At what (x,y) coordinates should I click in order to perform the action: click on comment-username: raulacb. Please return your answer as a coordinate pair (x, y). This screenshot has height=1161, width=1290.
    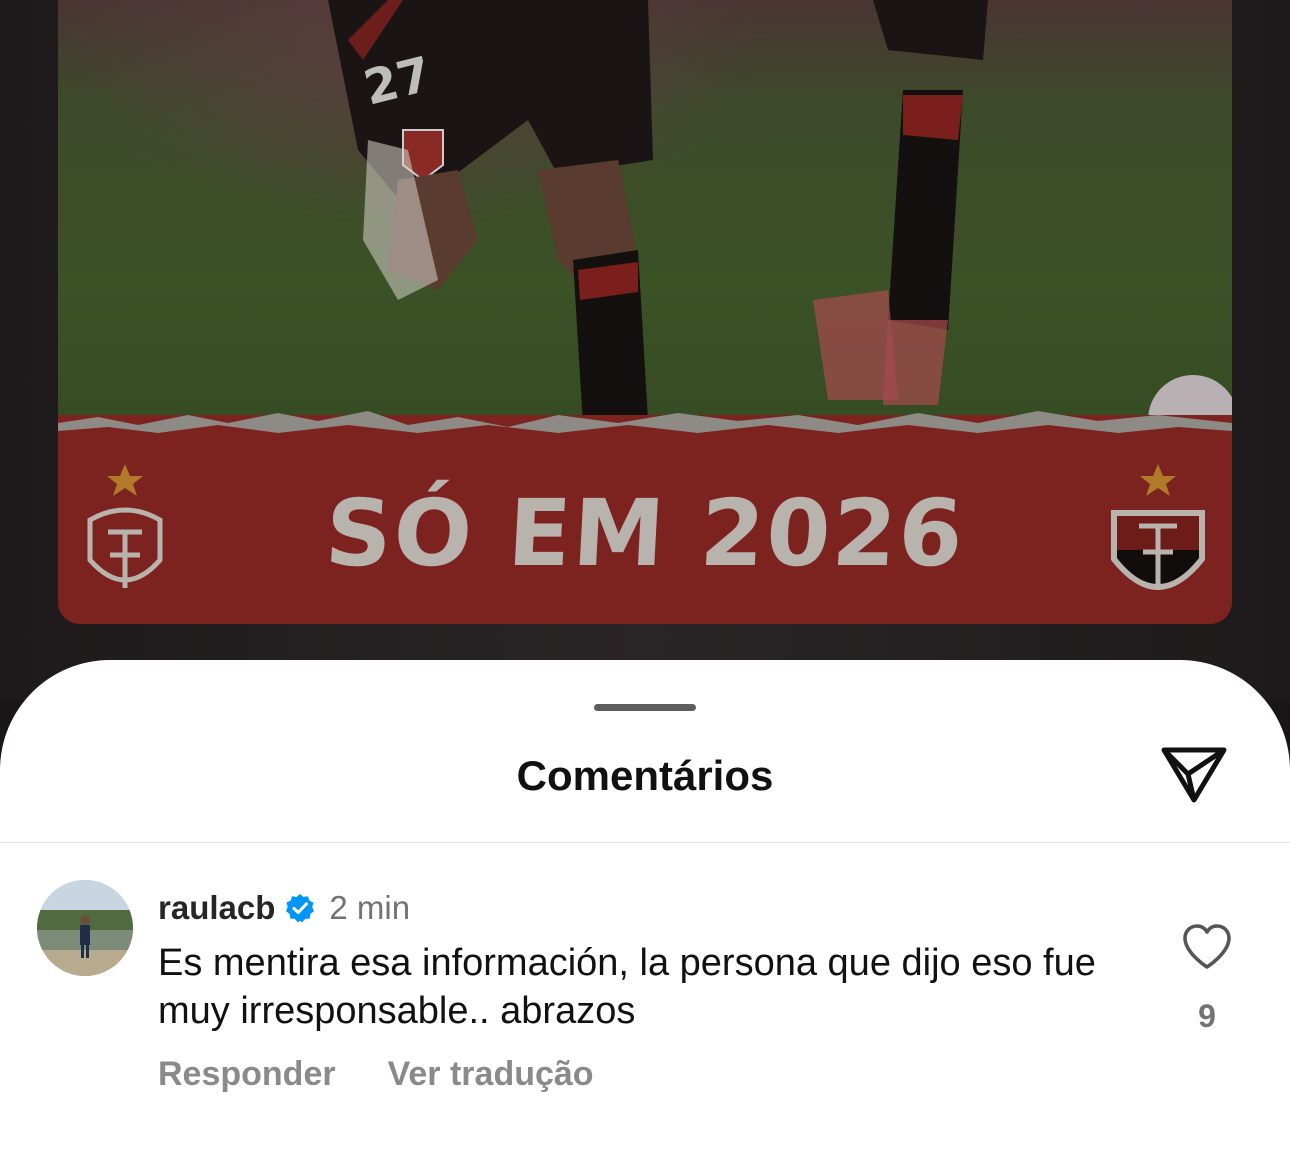
    Looking at the image, I should click on (216, 908).